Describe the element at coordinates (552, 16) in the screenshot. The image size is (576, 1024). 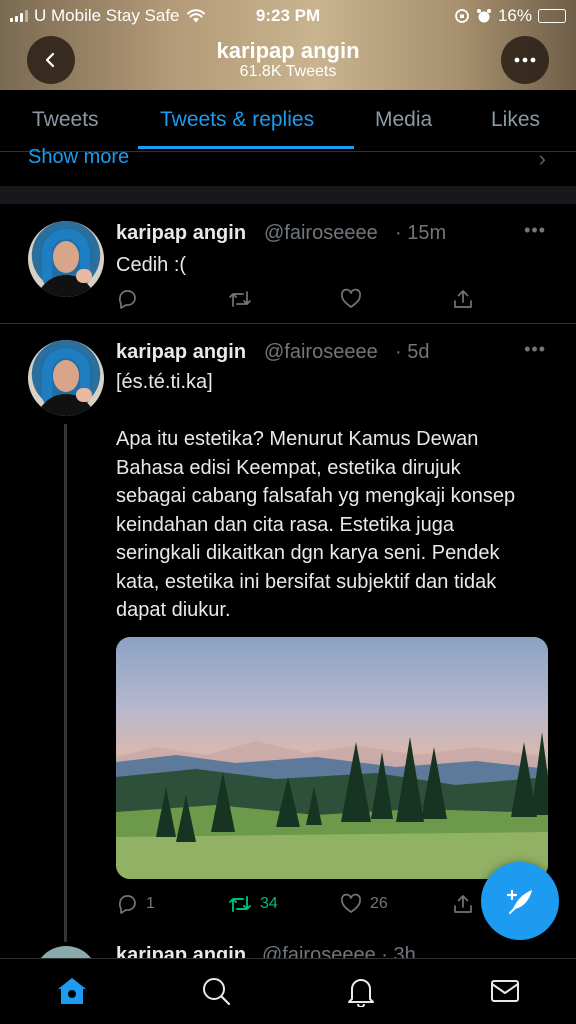
I see `battery-icon` at that location.